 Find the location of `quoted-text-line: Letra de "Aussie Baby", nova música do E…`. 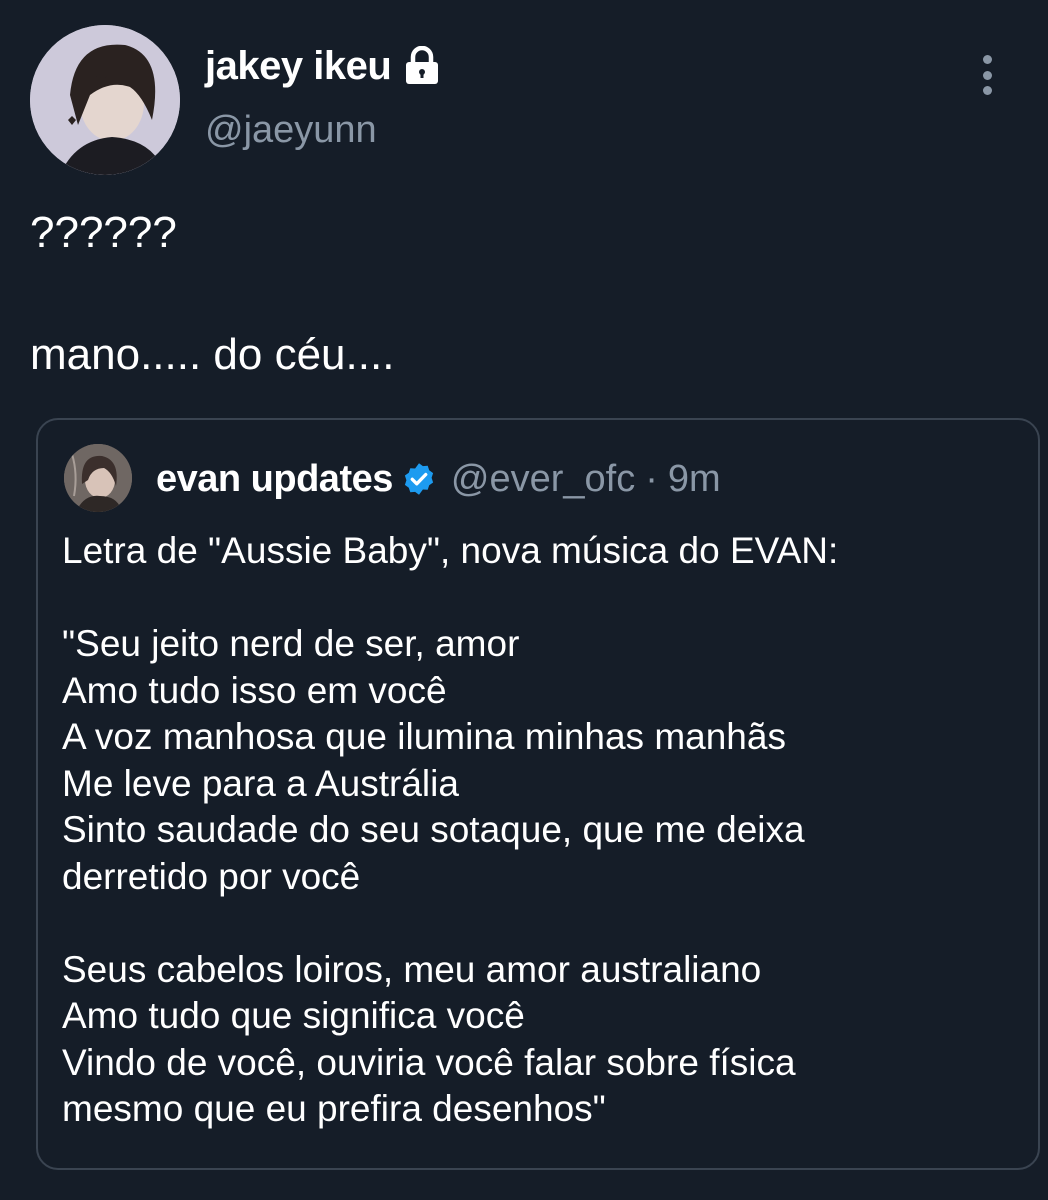

quoted-text-line: Letra de "Aussie Baby", nova música do E… is located at coordinates (450, 550).